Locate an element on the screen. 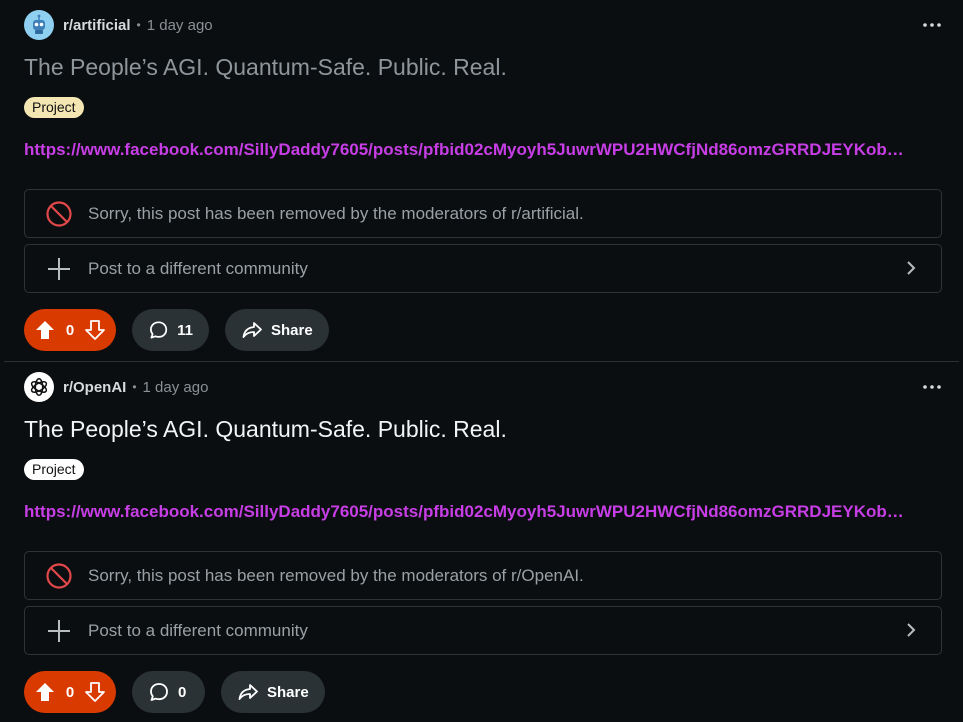  post-actions: 0 0 Share is located at coordinates (174, 692).